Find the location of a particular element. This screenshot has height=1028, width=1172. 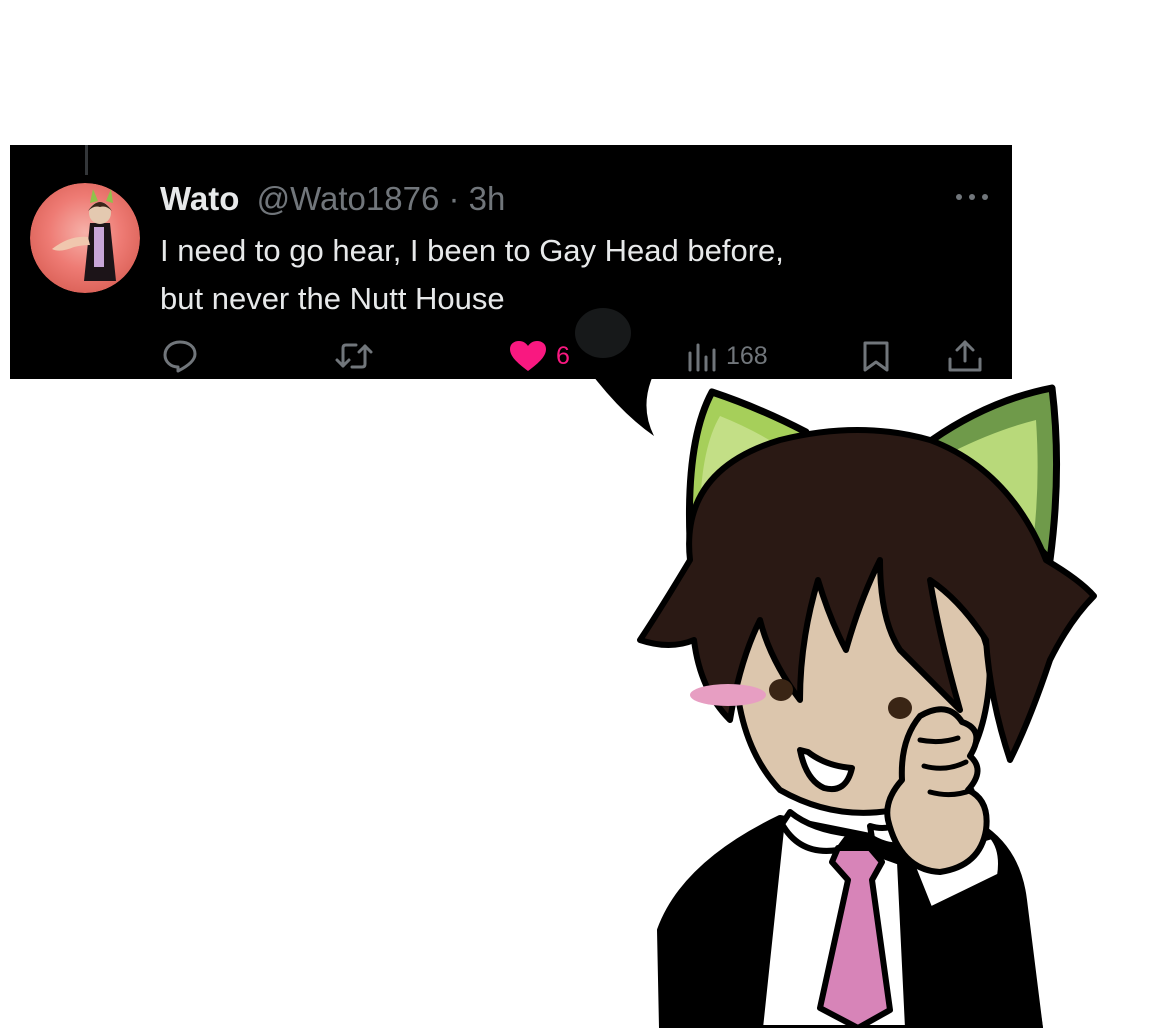

blush is located at coordinates (728, 695).